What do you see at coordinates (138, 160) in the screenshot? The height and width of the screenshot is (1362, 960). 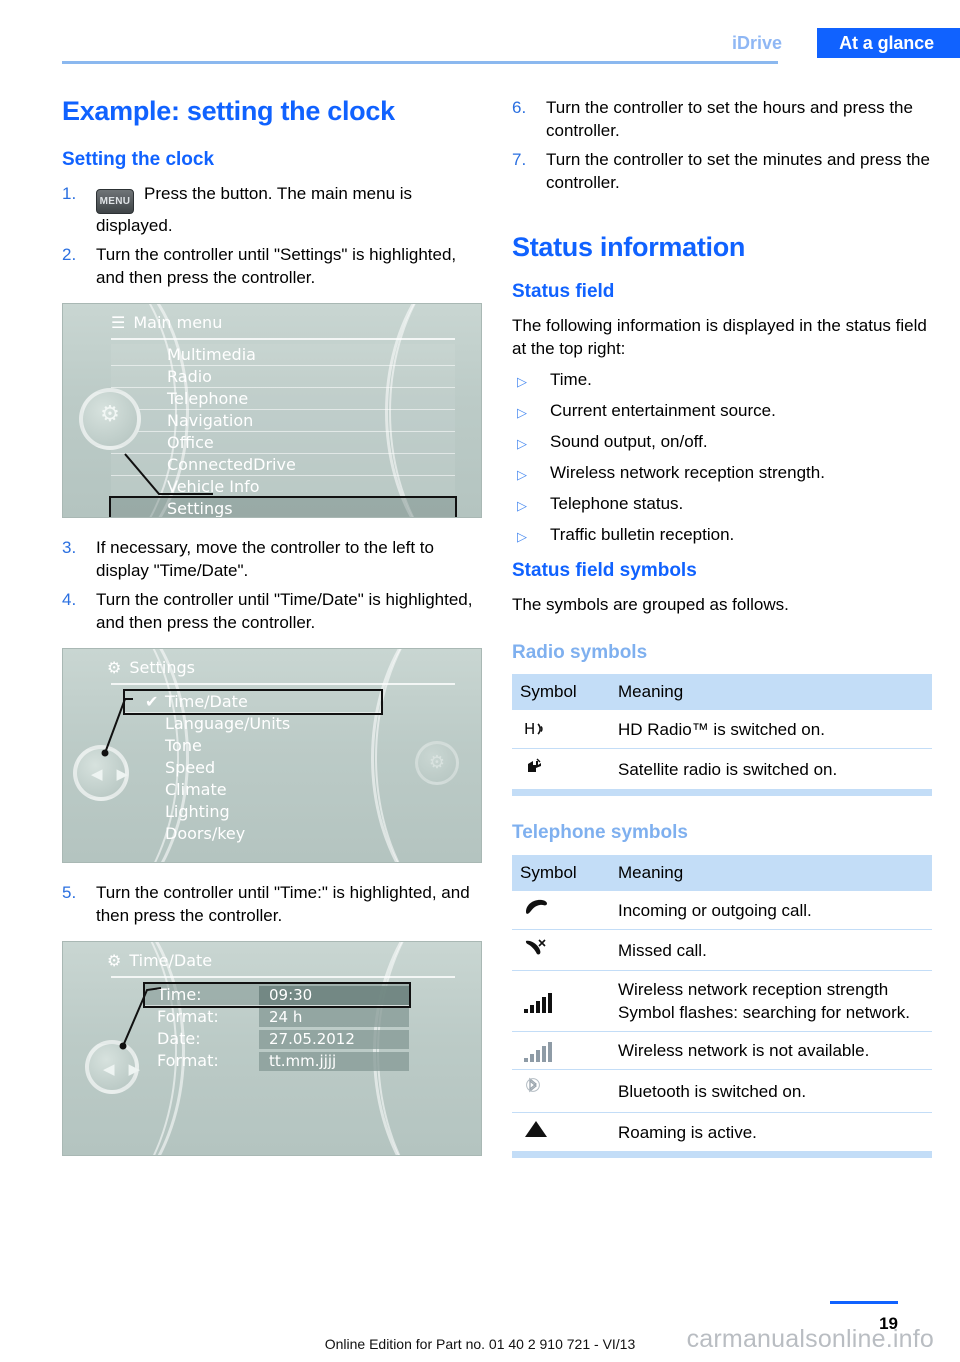 I see `section-heading-setting-the-clock: Setting the clock` at bounding box center [138, 160].